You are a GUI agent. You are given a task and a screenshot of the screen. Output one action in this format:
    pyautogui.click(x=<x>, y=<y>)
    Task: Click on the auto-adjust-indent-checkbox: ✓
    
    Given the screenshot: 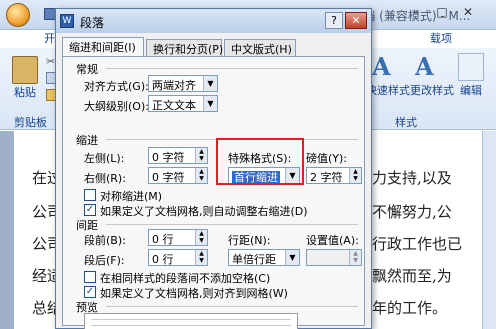 What is the action you would take?
    pyautogui.click(x=90, y=210)
    